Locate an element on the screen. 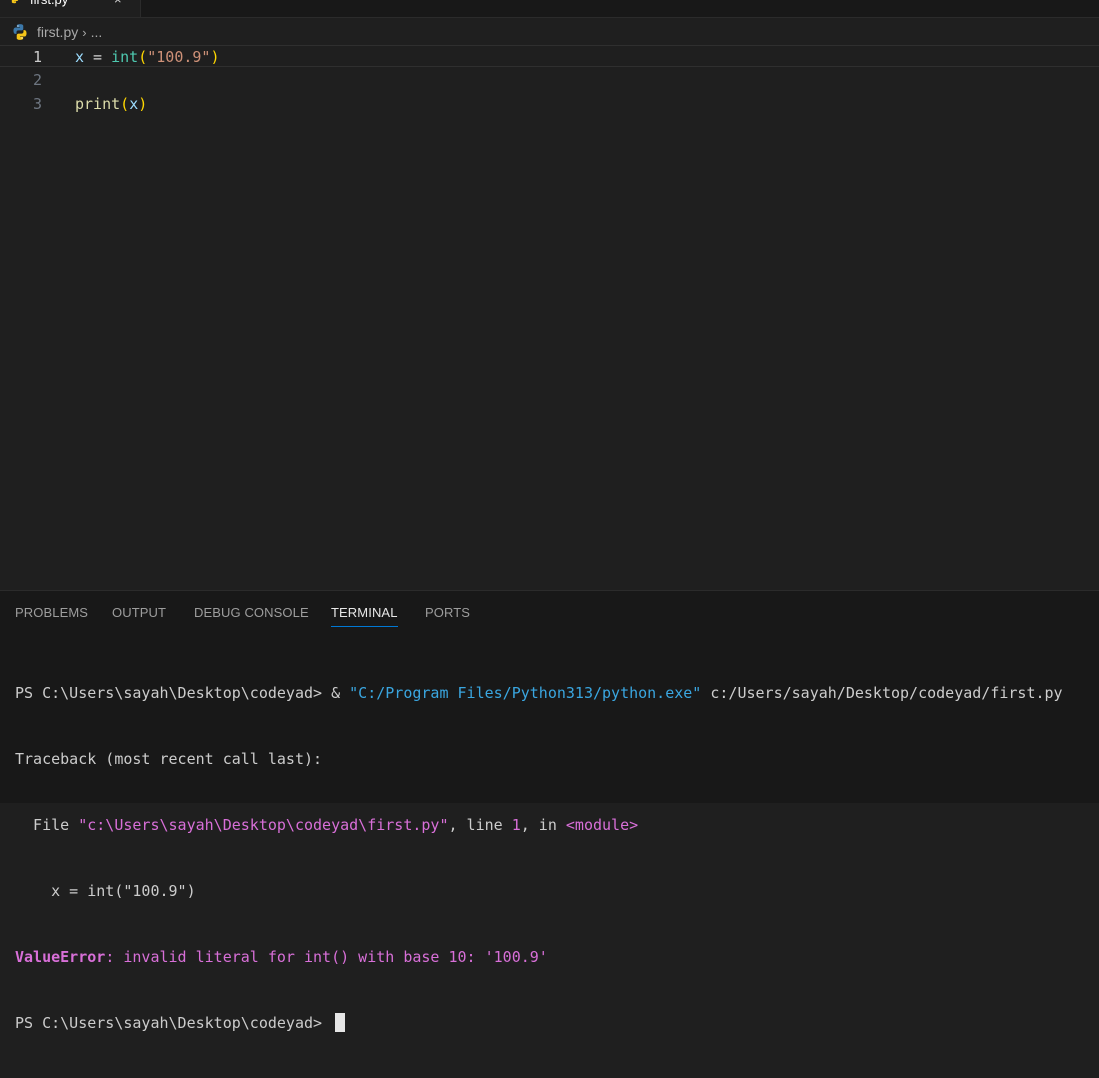 This screenshot has height=1078, width=1099. terminal-line: Traceback (most recent call last): is located at coordinates (169, 759).